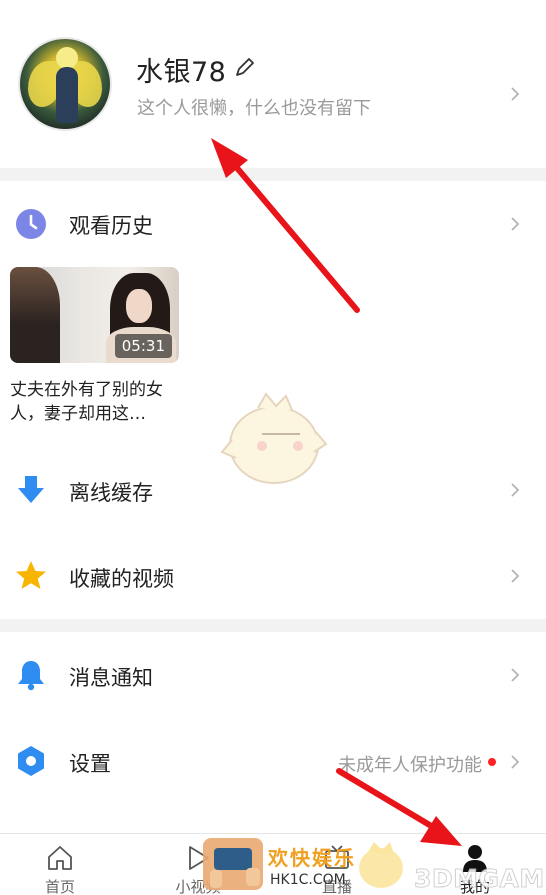 This screenshot has height=895, width=546. What do you see at coordinates (198, 858) in the screenshot?
I see `play-icon` at bounding box center [198, 858].